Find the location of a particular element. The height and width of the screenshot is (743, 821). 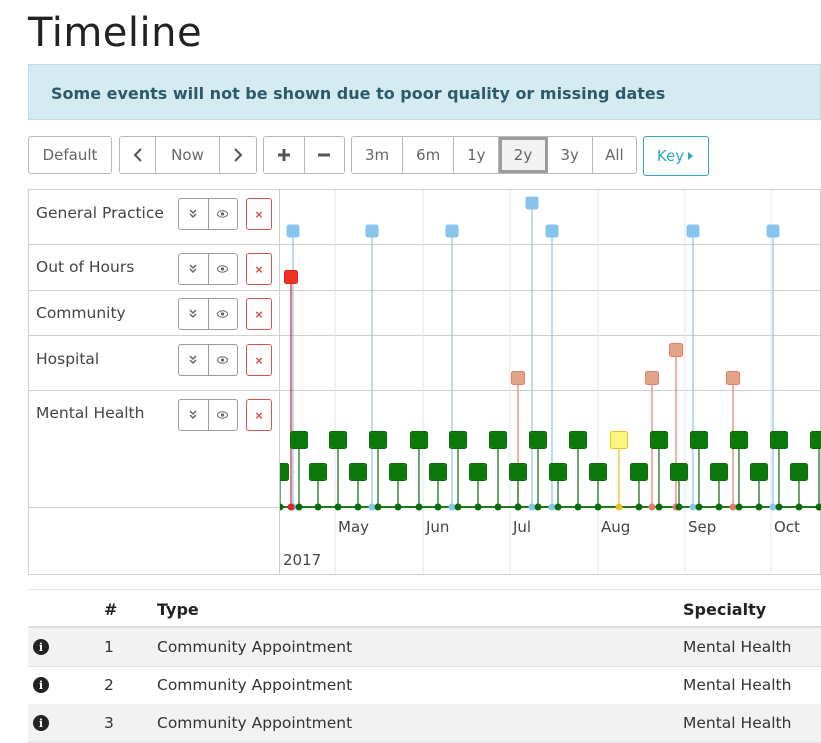

range-1y-button: 1y is located at coordinates (476, 155).